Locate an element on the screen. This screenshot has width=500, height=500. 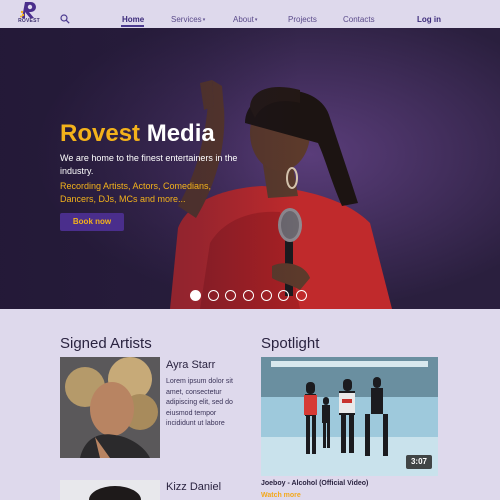
watch-more-link: Watch more is located at coordinates (281, 495).